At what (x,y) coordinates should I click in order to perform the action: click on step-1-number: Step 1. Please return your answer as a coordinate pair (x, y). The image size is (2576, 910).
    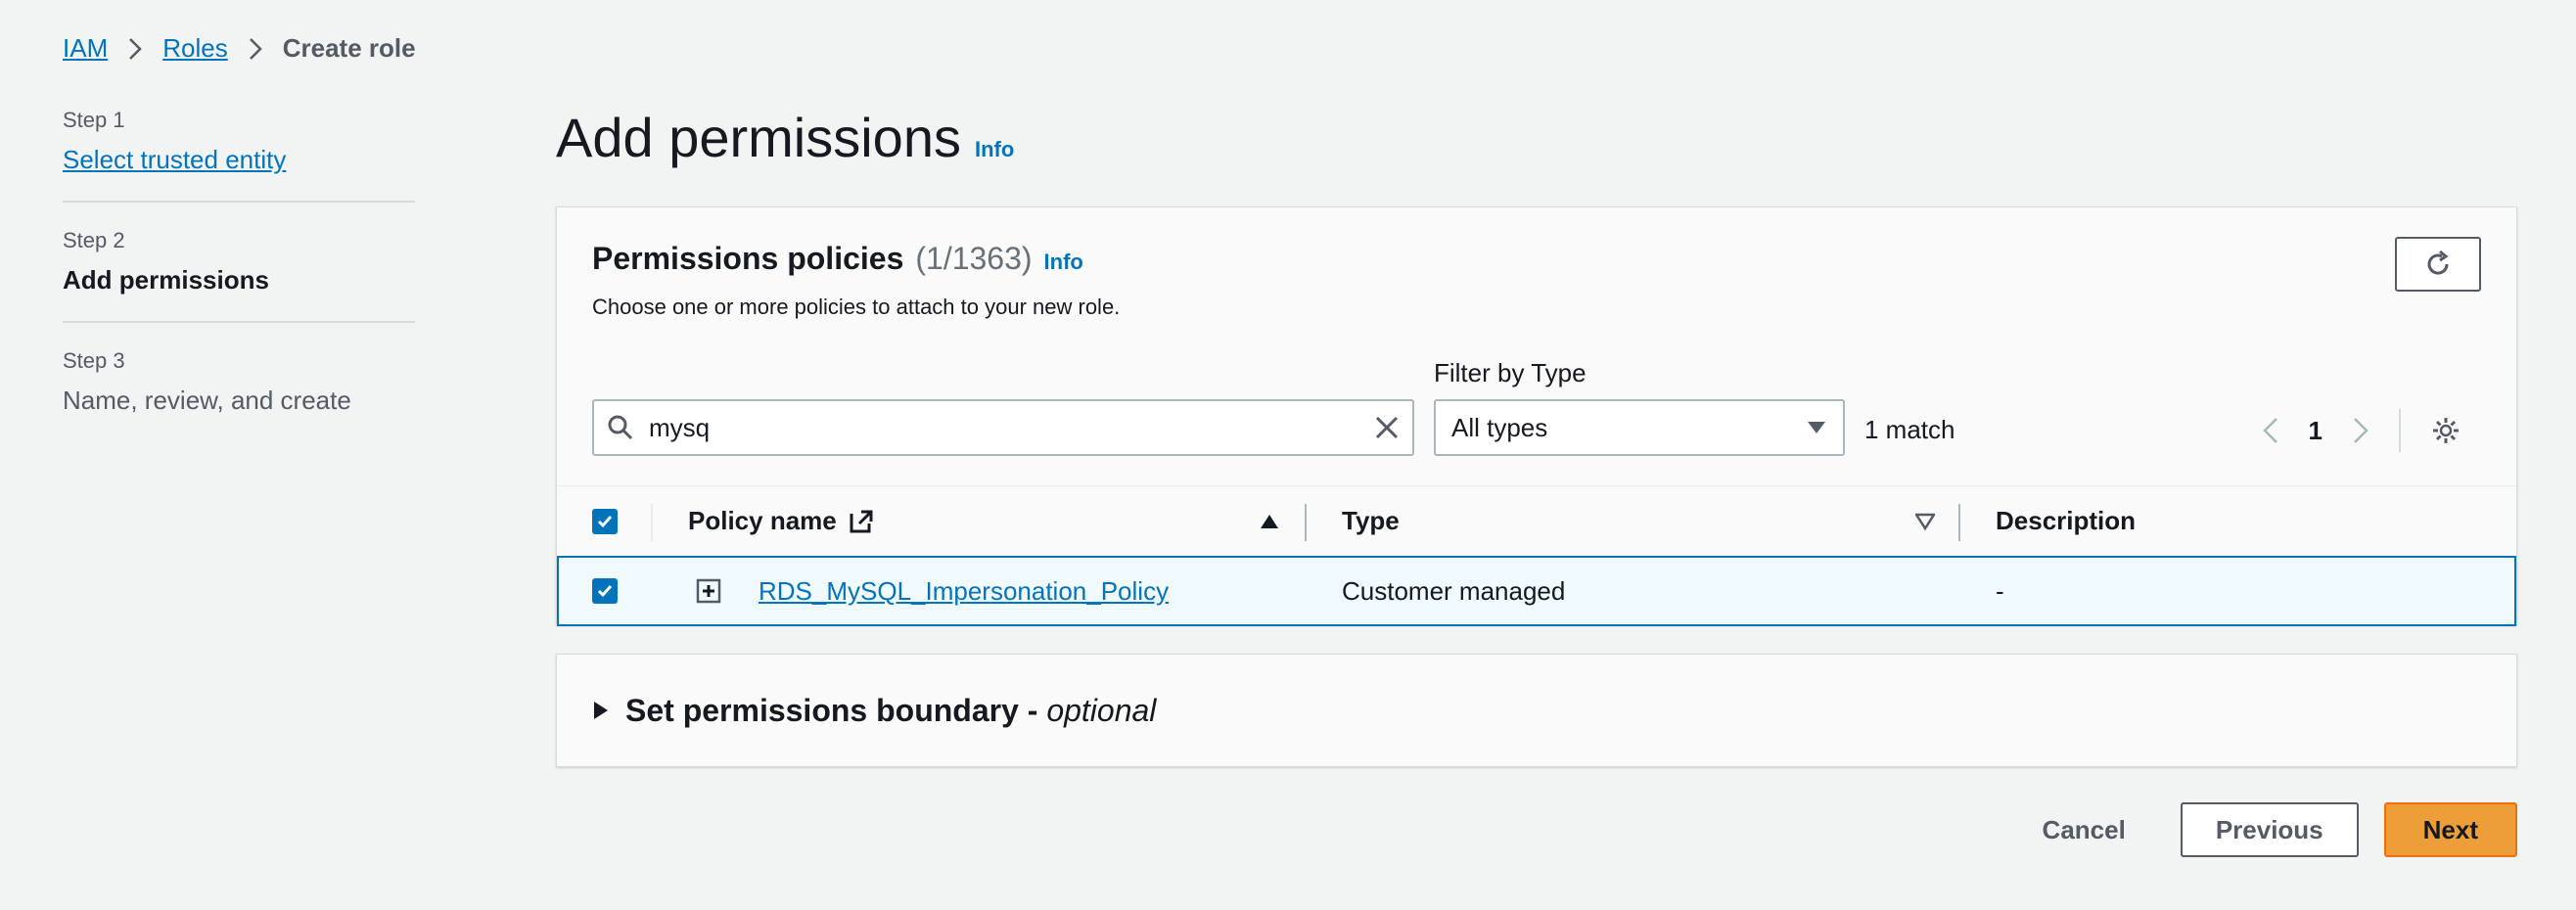
    Looking at the image, I should click on (94, 120).